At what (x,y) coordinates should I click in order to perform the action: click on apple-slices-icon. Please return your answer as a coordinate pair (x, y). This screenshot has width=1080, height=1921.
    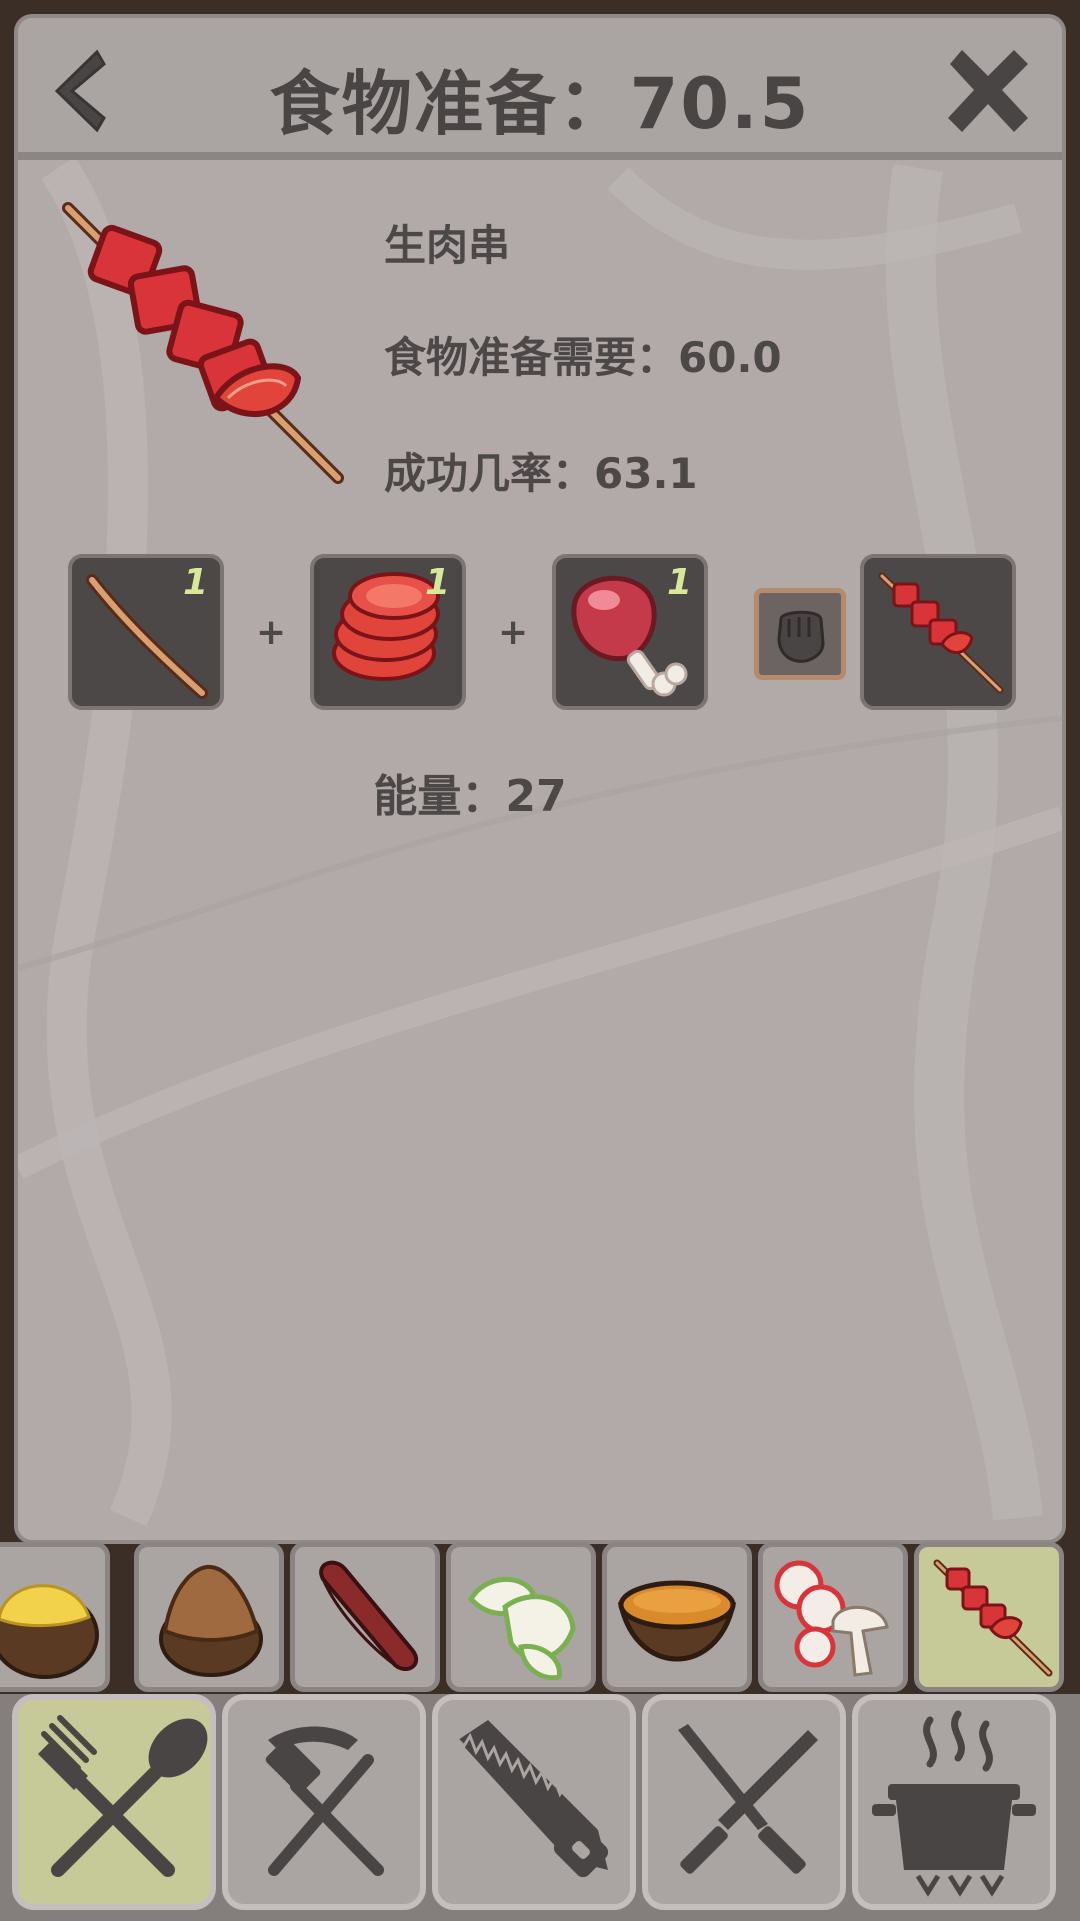
    Looking at the image, I should click on (521, 1629).